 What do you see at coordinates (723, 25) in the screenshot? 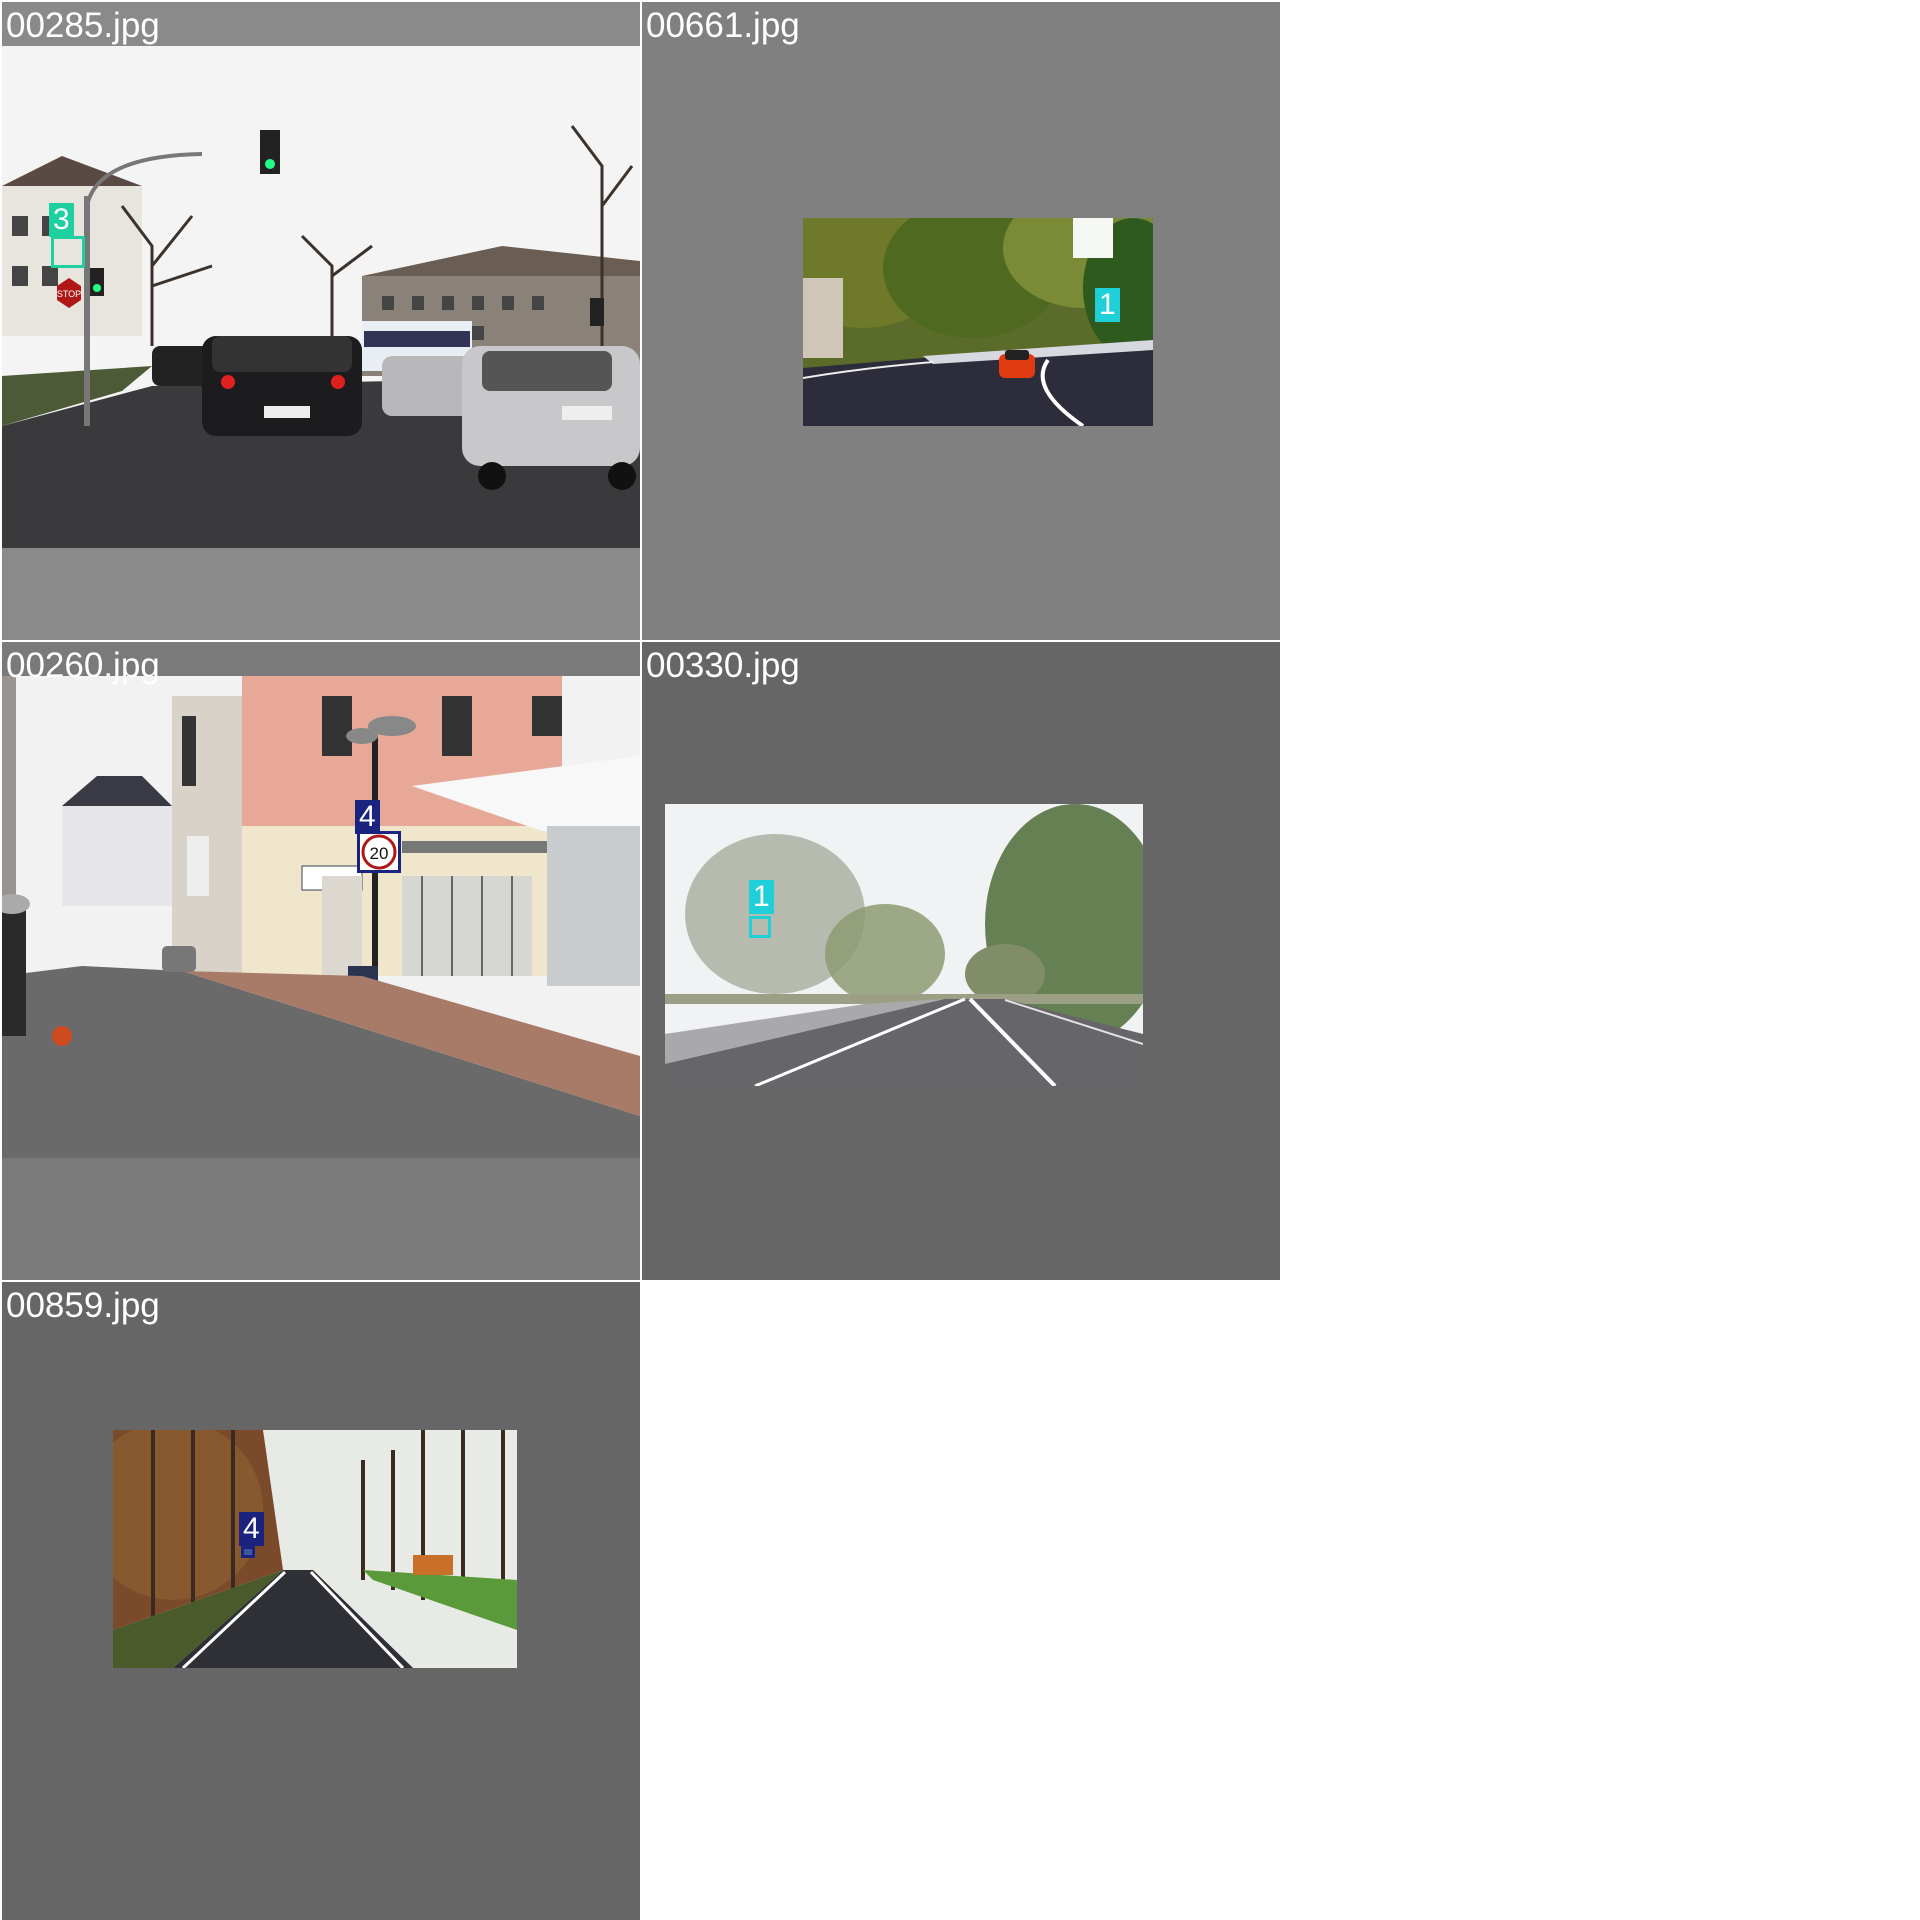
I see `filename-label: 00661.jpg` at bounding box center [723, 25].